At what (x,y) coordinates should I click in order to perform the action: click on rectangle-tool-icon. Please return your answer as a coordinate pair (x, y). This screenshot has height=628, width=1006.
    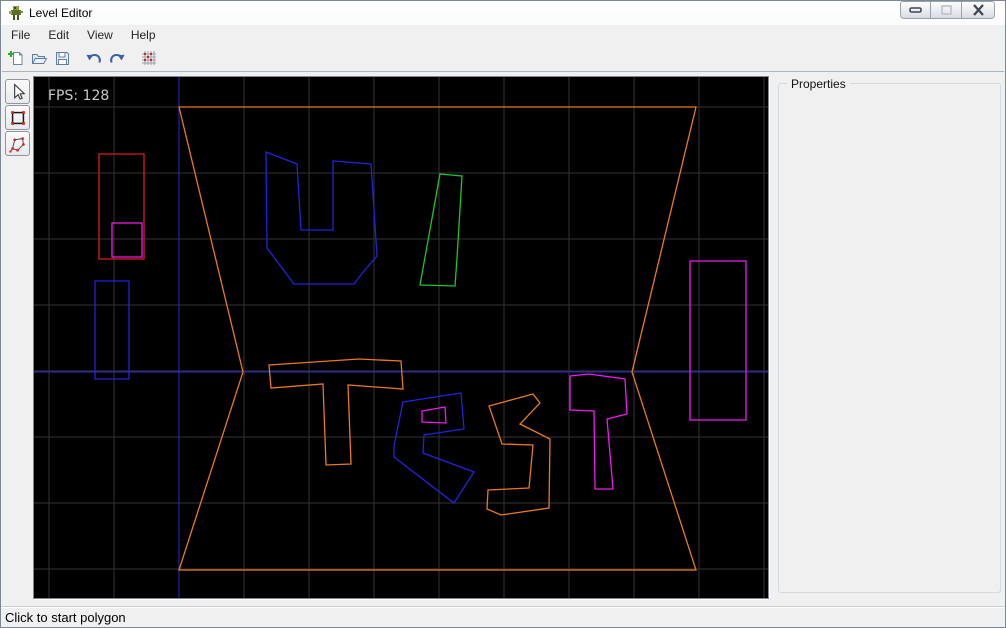
    Looking at the image, I should click on (17, 117).